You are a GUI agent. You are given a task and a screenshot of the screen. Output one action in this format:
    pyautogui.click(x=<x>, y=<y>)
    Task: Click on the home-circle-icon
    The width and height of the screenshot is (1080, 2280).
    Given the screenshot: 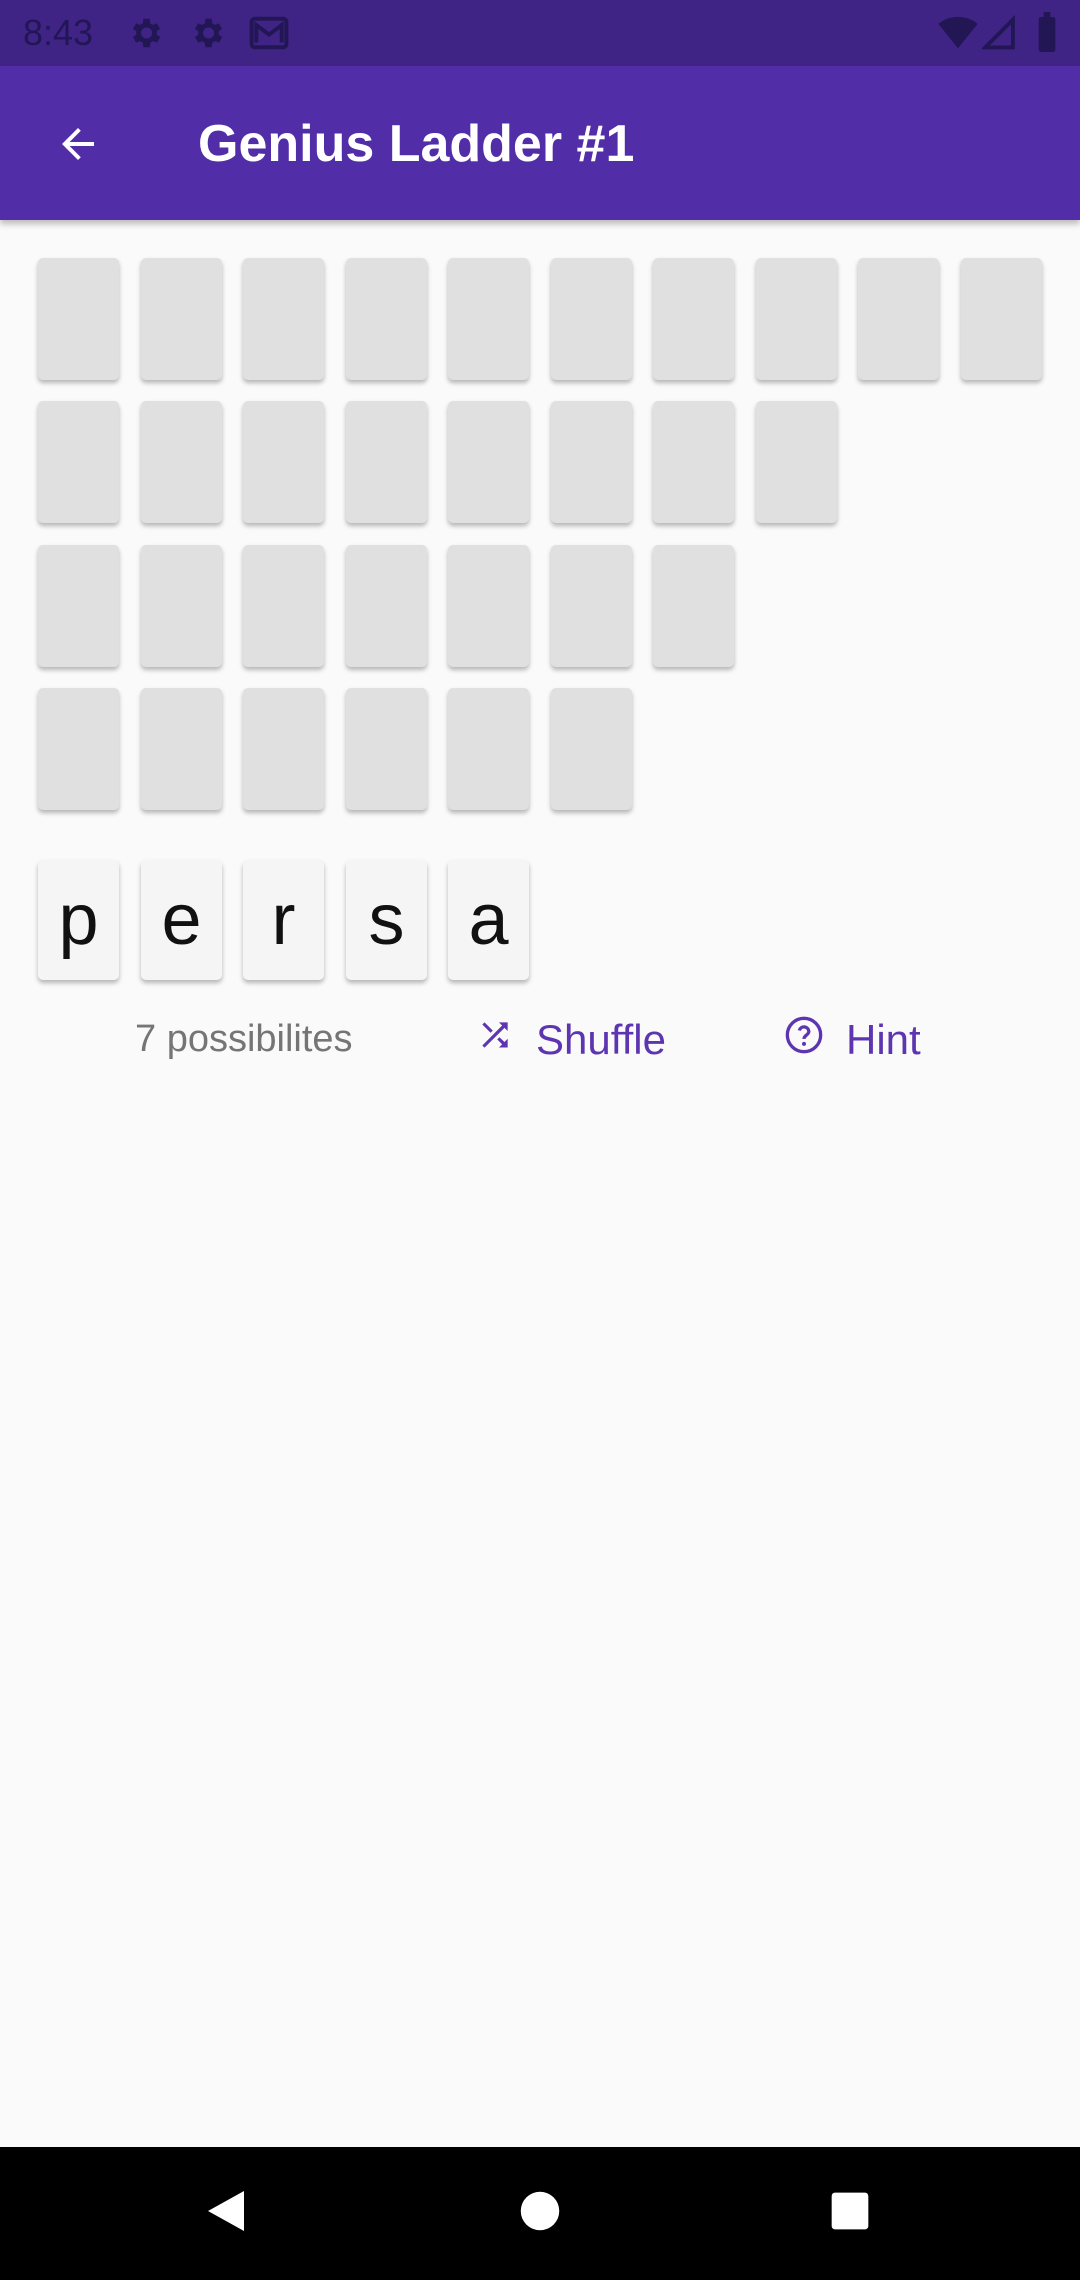 What is the action you would take?
    pyautogui.click(x=540, y=2213)
    